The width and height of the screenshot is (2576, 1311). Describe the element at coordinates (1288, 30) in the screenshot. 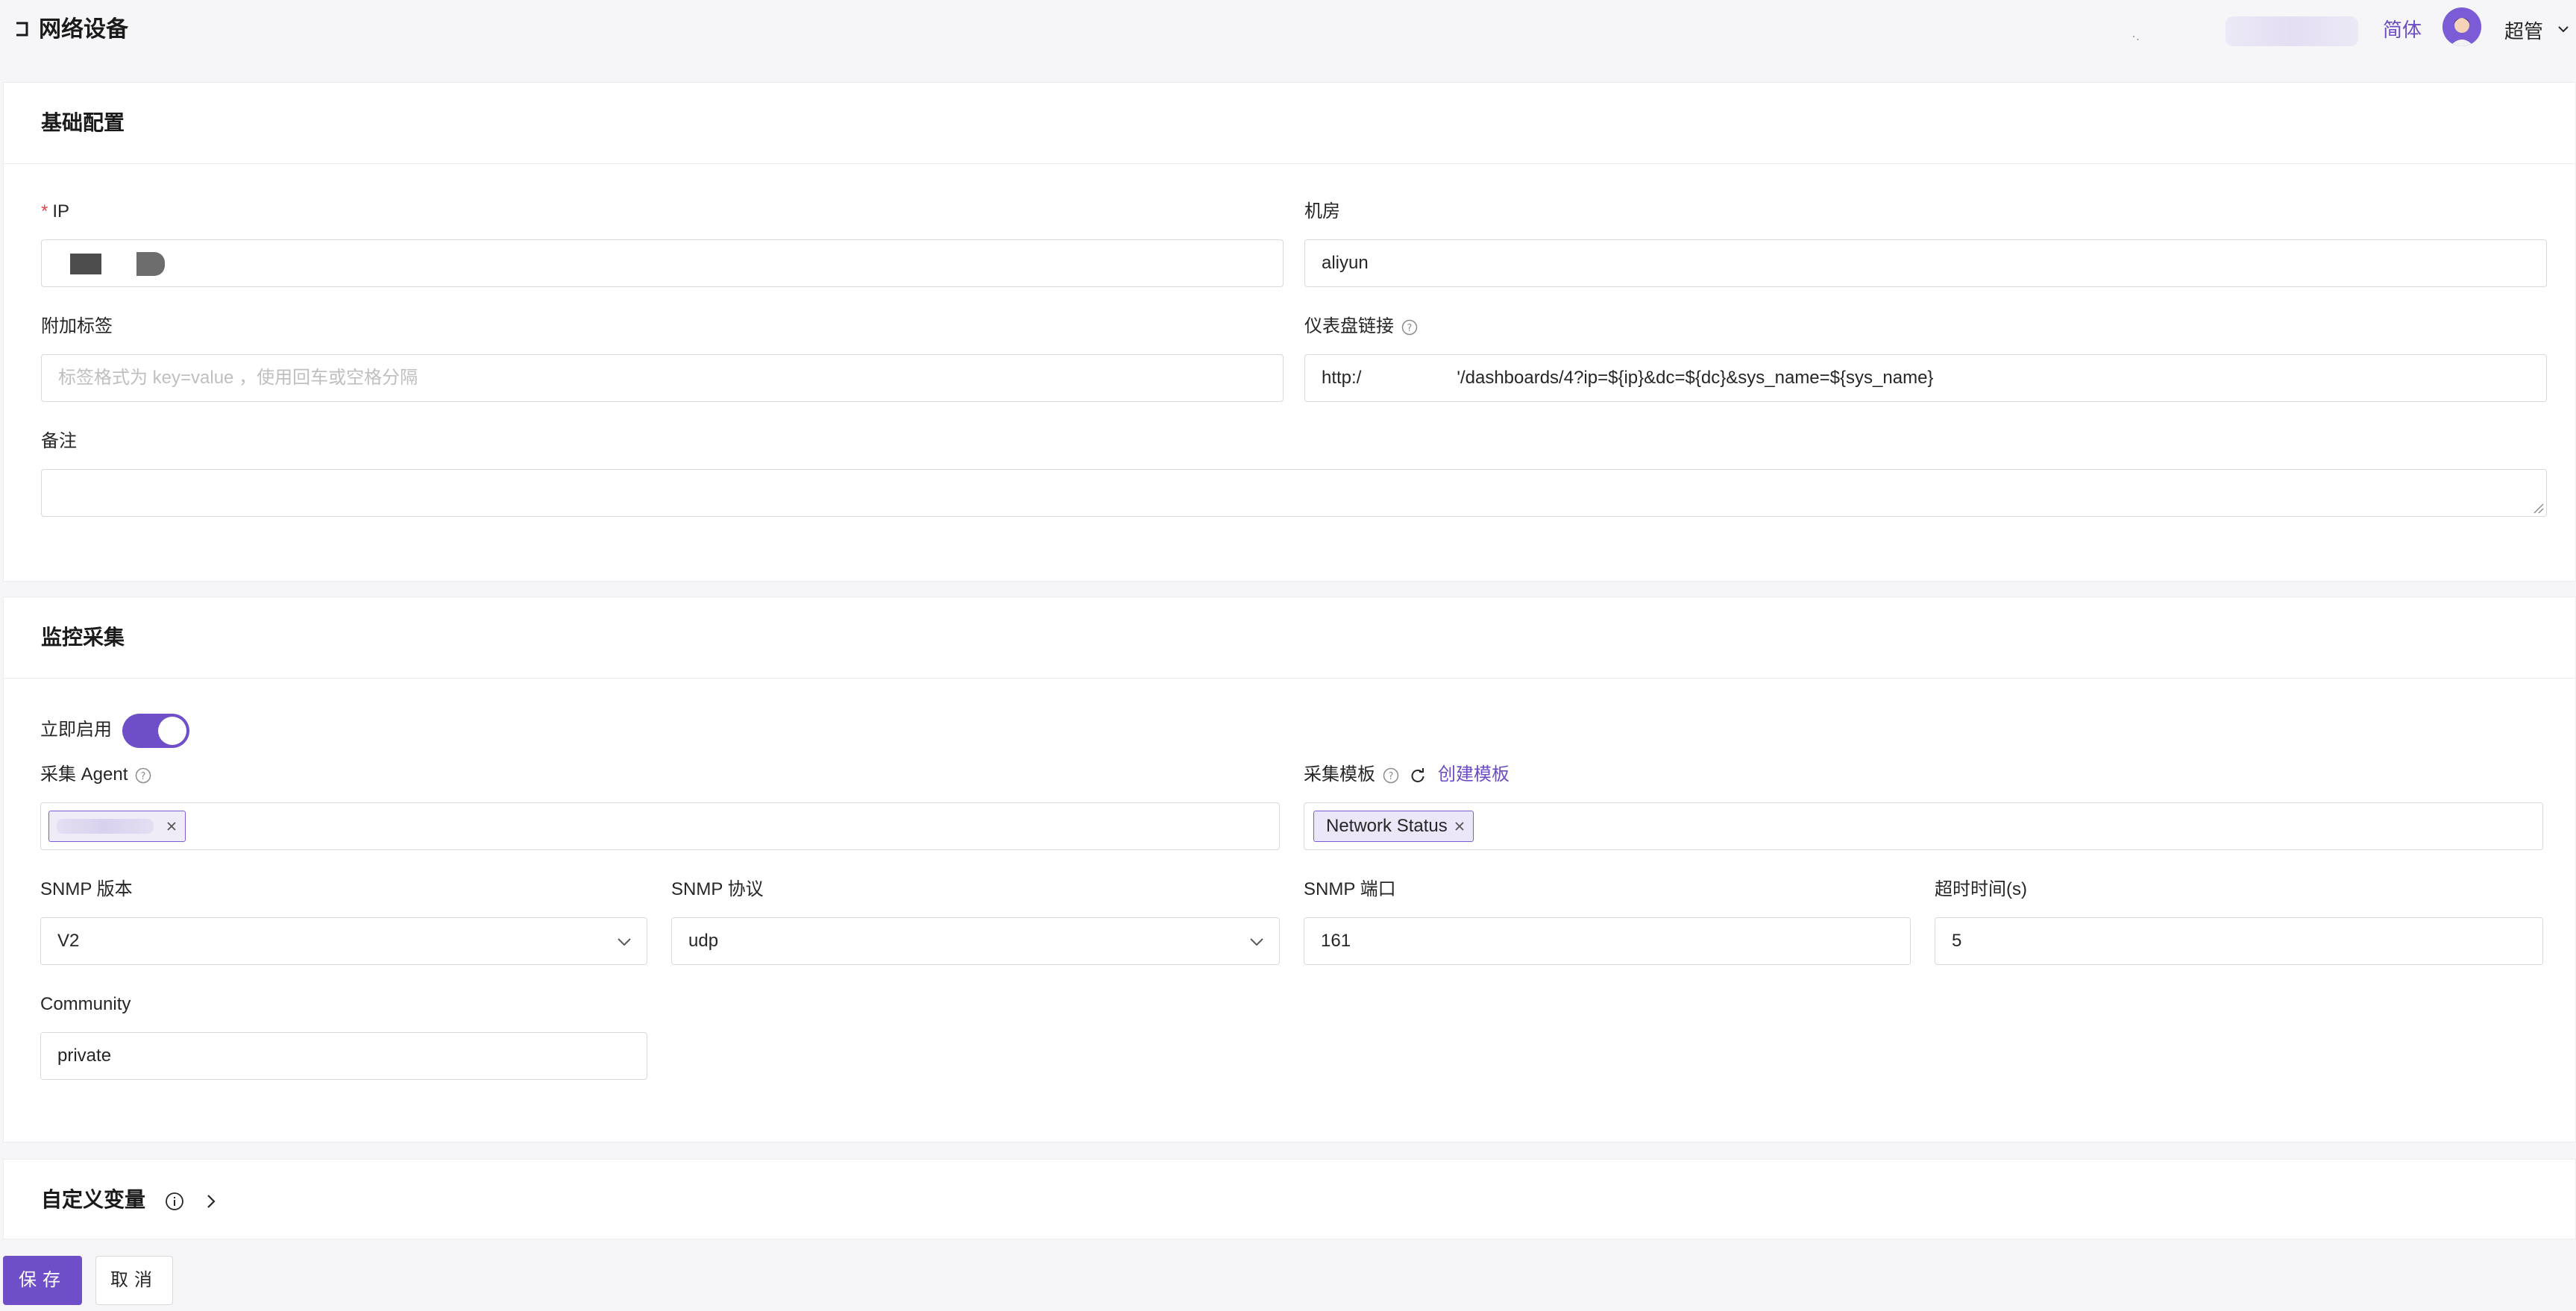

I see `top-bar: 网络设备 ·. 简体 超管` at that location.